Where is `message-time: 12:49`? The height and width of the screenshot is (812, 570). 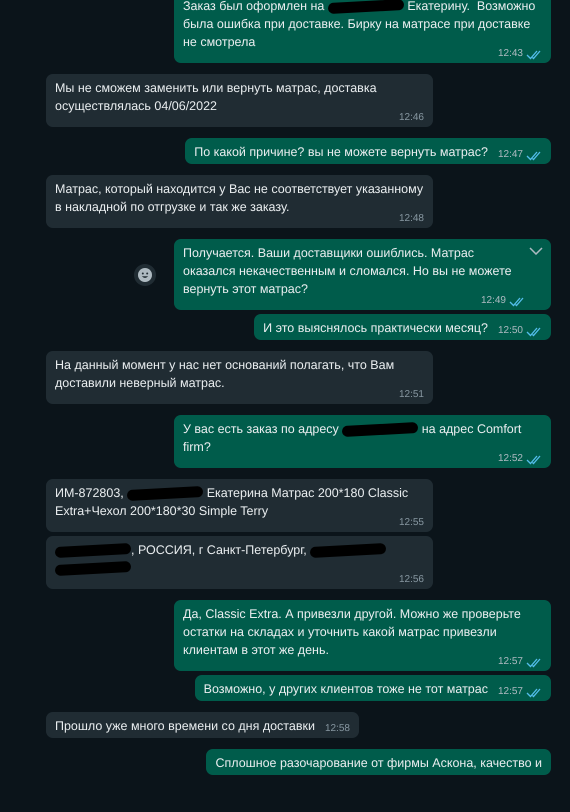 message-time: 12:49 is located at coordinates (493, 301).